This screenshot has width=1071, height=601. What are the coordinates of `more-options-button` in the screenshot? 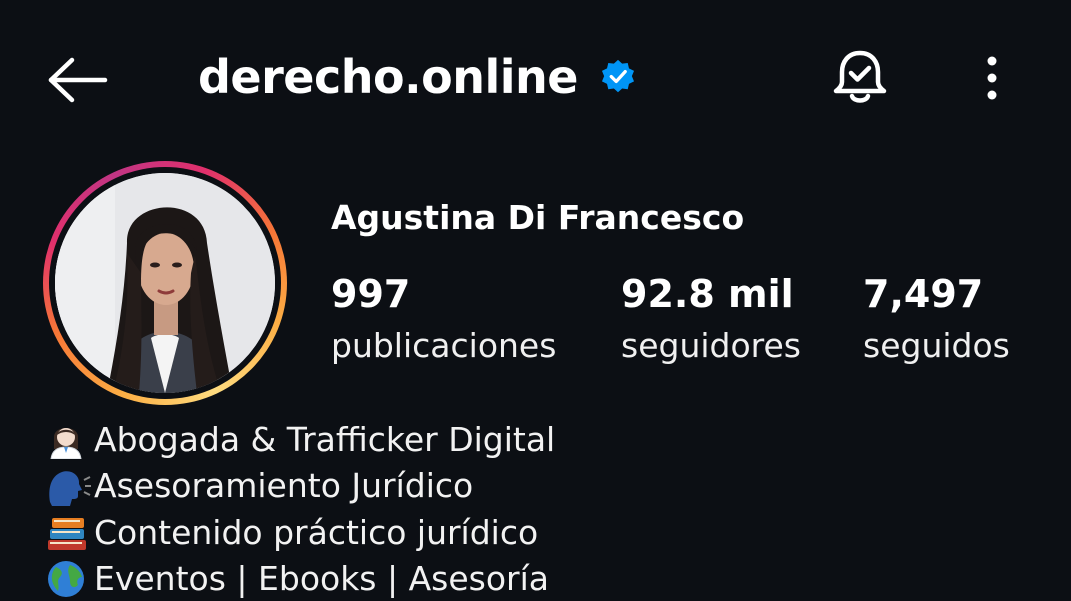 It's located at (992, 78).